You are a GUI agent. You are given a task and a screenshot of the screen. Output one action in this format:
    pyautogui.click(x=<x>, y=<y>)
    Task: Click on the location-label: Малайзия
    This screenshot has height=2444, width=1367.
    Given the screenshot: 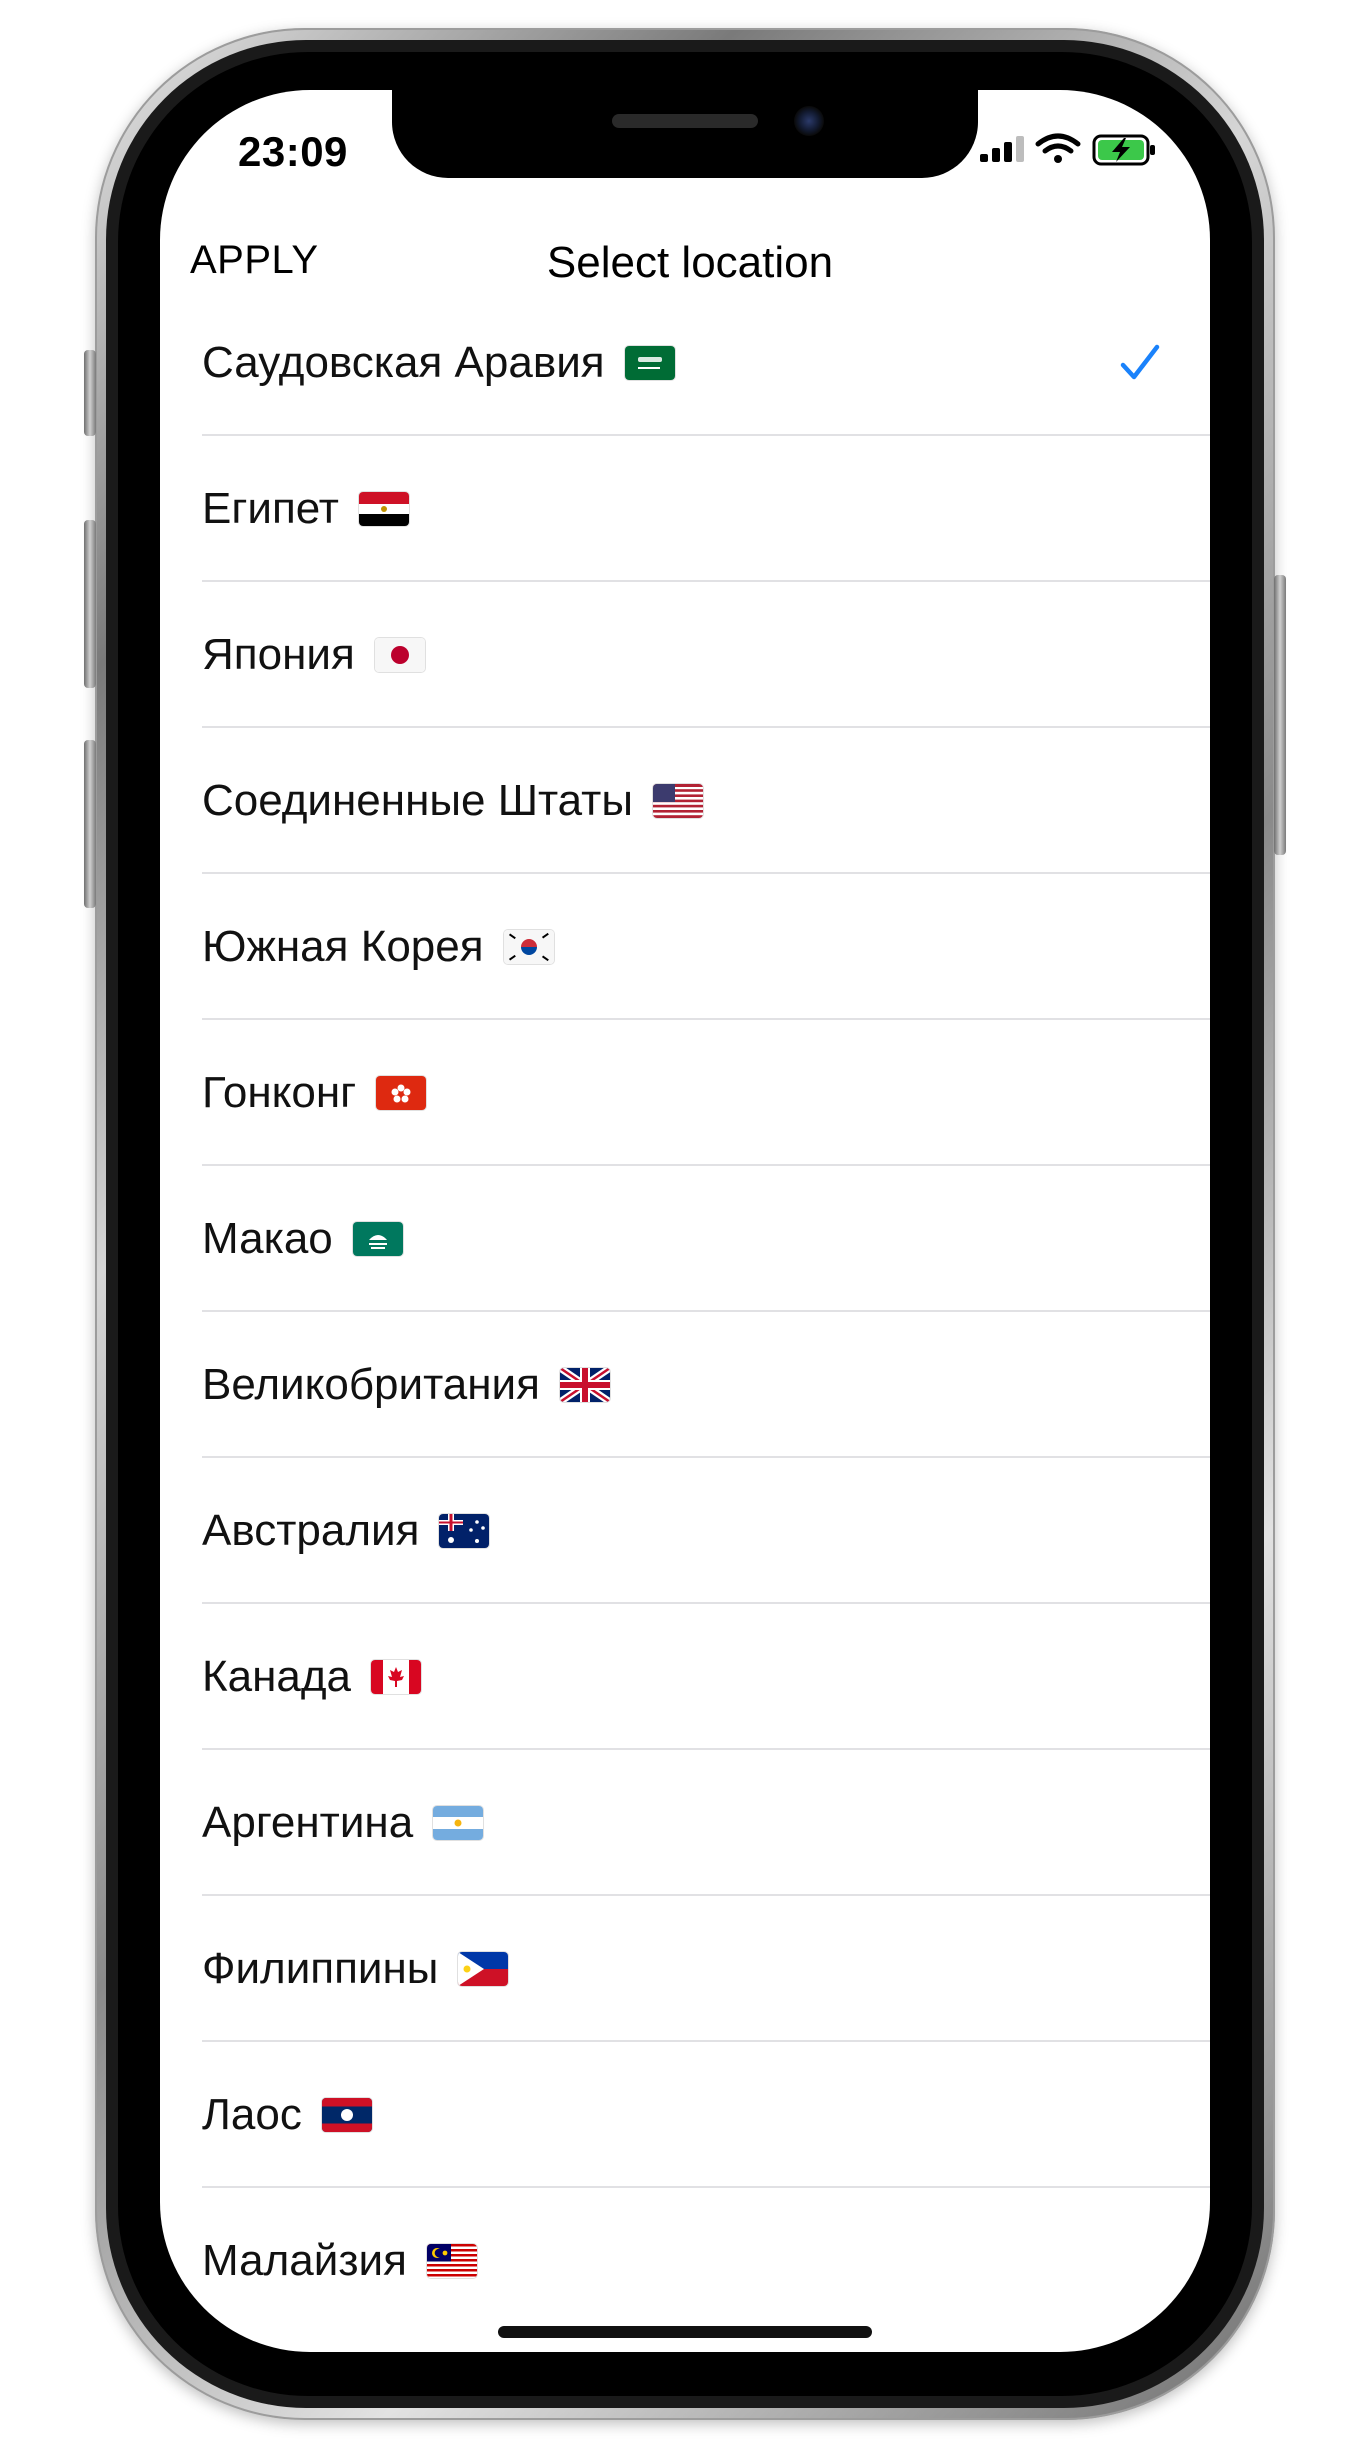 What is the action you would take?
    pyautogui.click(x=304, y=2260)
    